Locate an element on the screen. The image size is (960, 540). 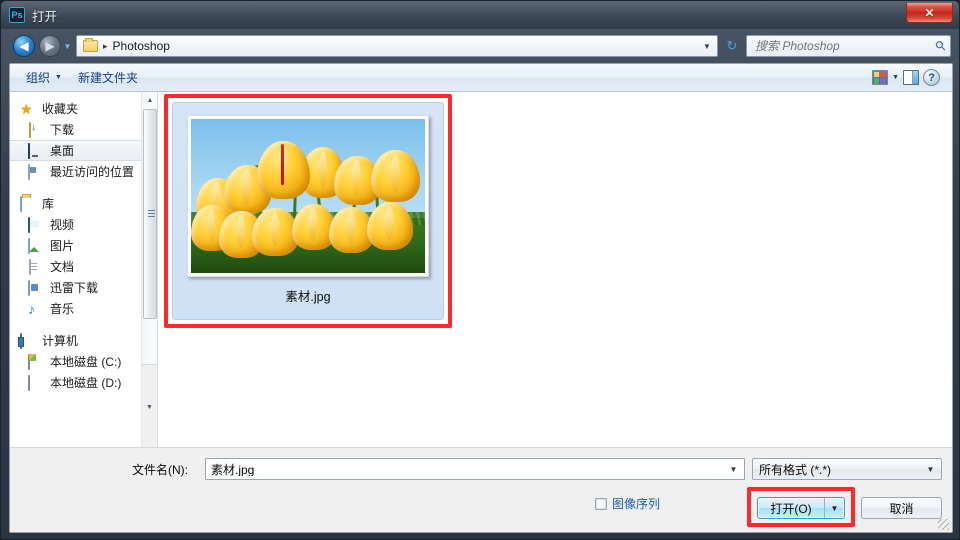
sidebar-item-label: 图片 is located at coordinates (62, 246).